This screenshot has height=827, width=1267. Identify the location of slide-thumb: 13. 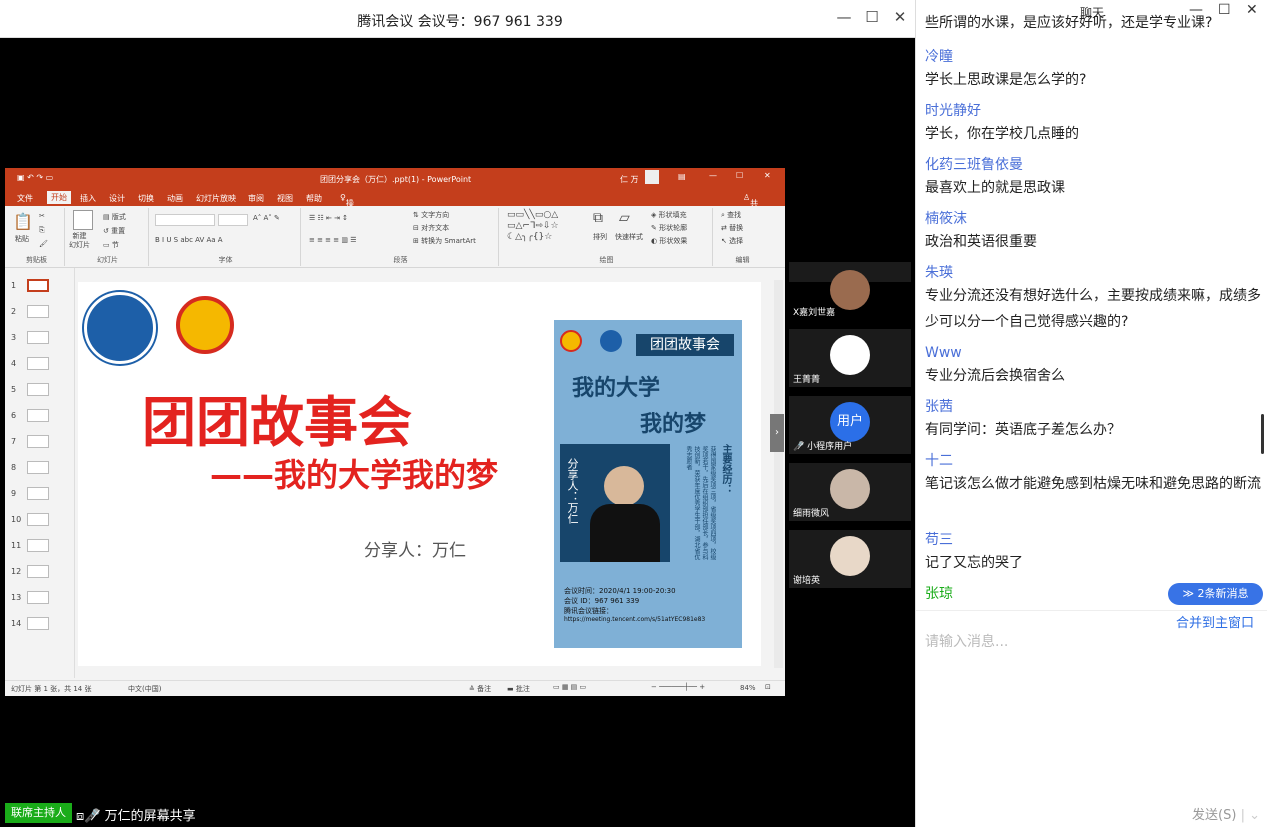
(30, 597).